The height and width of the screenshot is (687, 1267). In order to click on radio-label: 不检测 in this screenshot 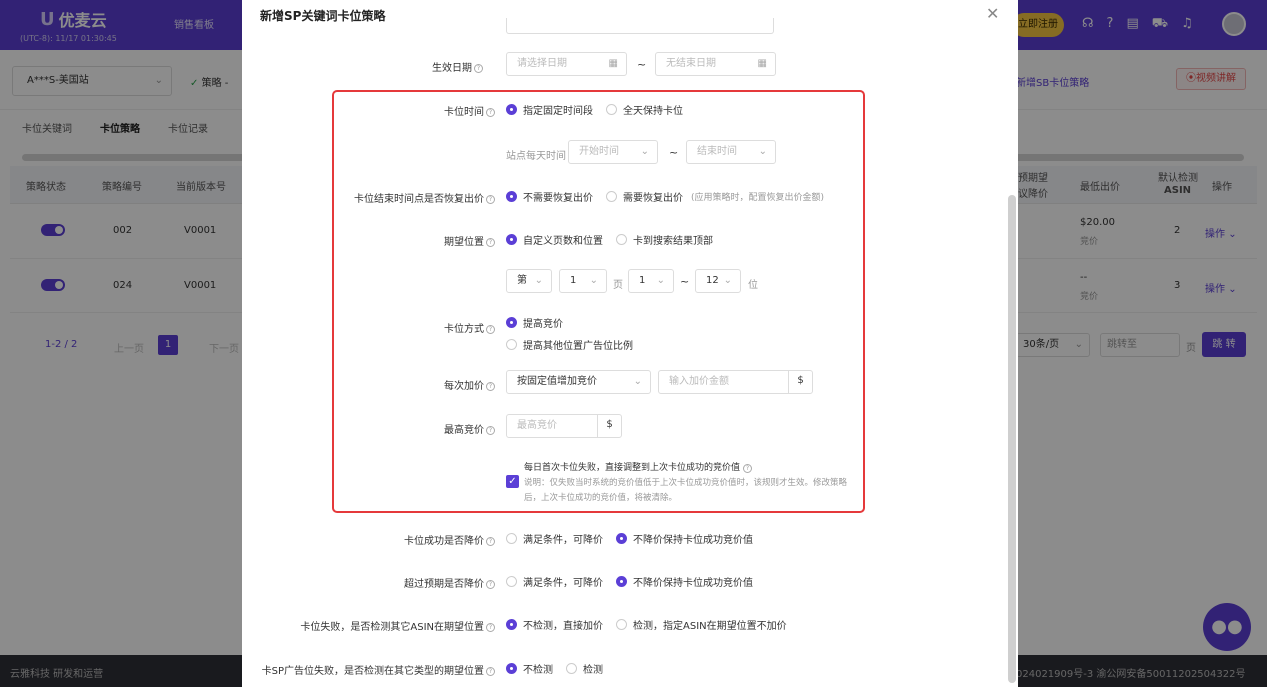, I will do `click(538, 670)`.